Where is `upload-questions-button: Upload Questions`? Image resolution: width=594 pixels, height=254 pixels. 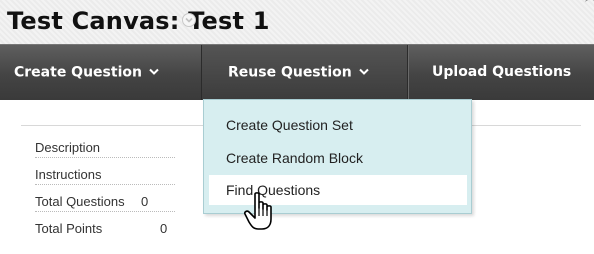 upload-questions-button: Upload Questions is located at coordinates (501, 72).